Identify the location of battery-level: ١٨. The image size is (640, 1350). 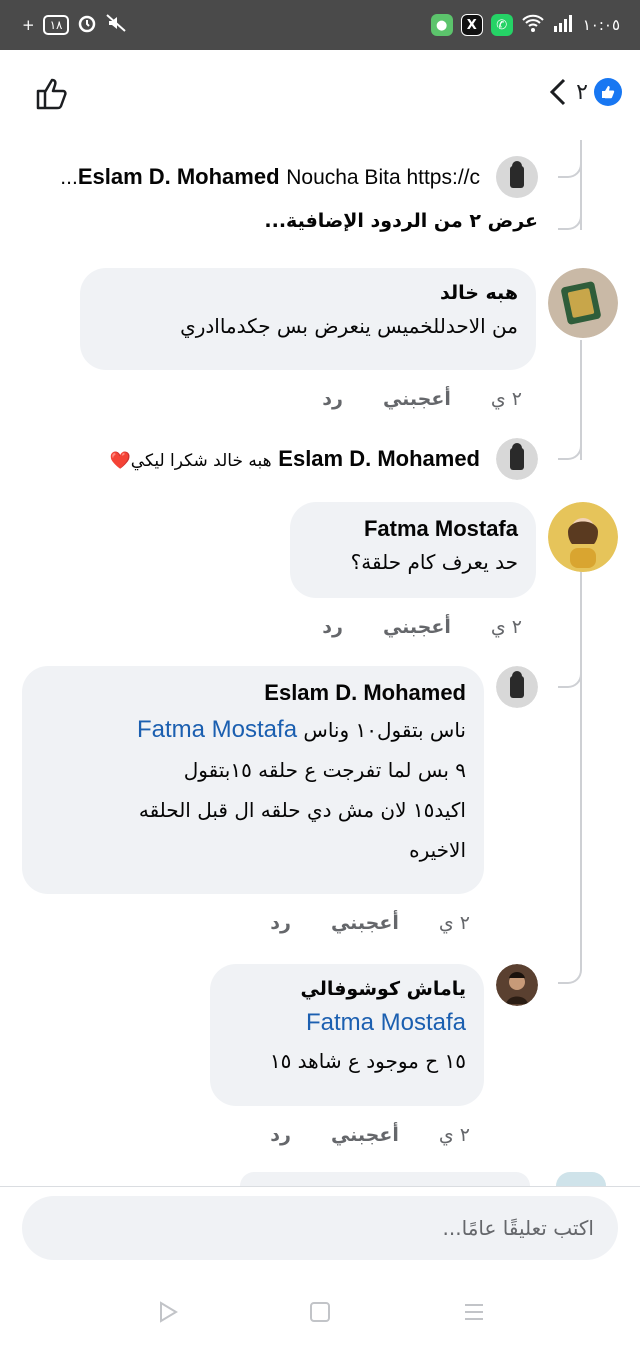
(56, 25).